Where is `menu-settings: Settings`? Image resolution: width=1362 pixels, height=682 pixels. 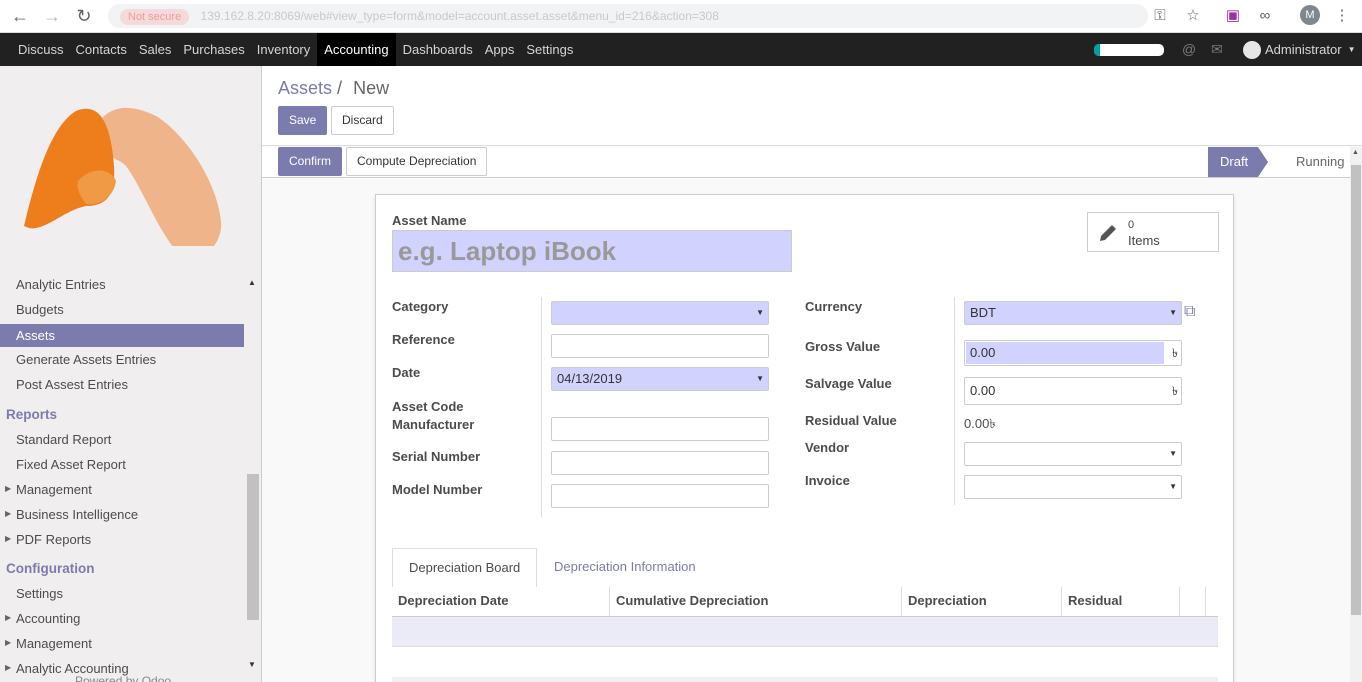
menu-settings: Settings is located at coordinates (549, 49).